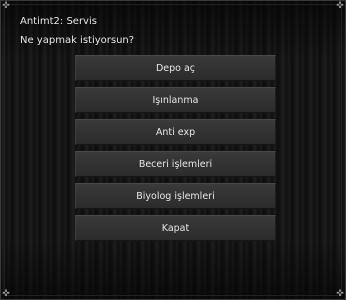 This screenshot has height=300, width=346. I want to click on option-kapat-button: Kapat, so click(175, 228).